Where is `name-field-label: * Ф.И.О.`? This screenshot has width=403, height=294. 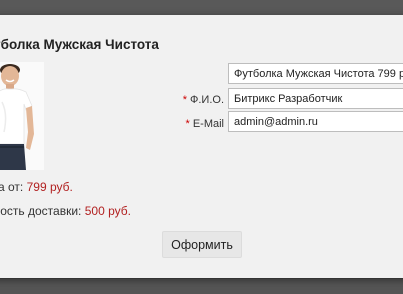
name-field-label: * Ф.И.О. is located at coordinates (203, 100).